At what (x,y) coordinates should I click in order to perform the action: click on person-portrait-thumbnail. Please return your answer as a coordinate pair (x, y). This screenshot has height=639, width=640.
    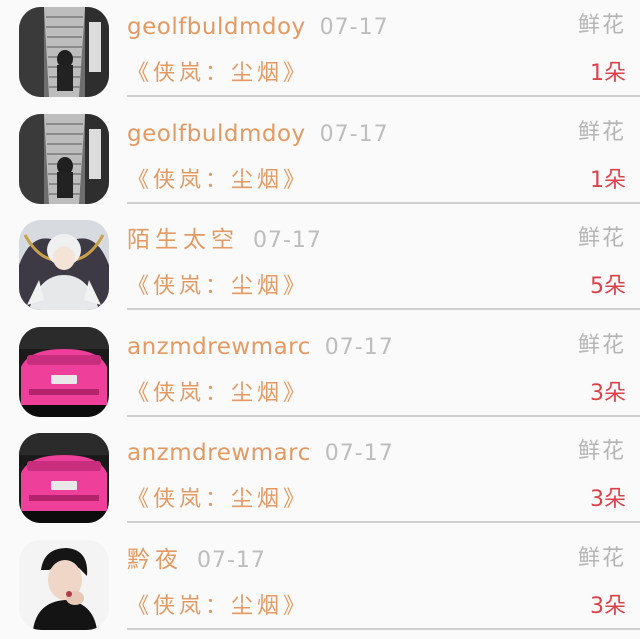
    Looking at the image, I should click on (64, 585).